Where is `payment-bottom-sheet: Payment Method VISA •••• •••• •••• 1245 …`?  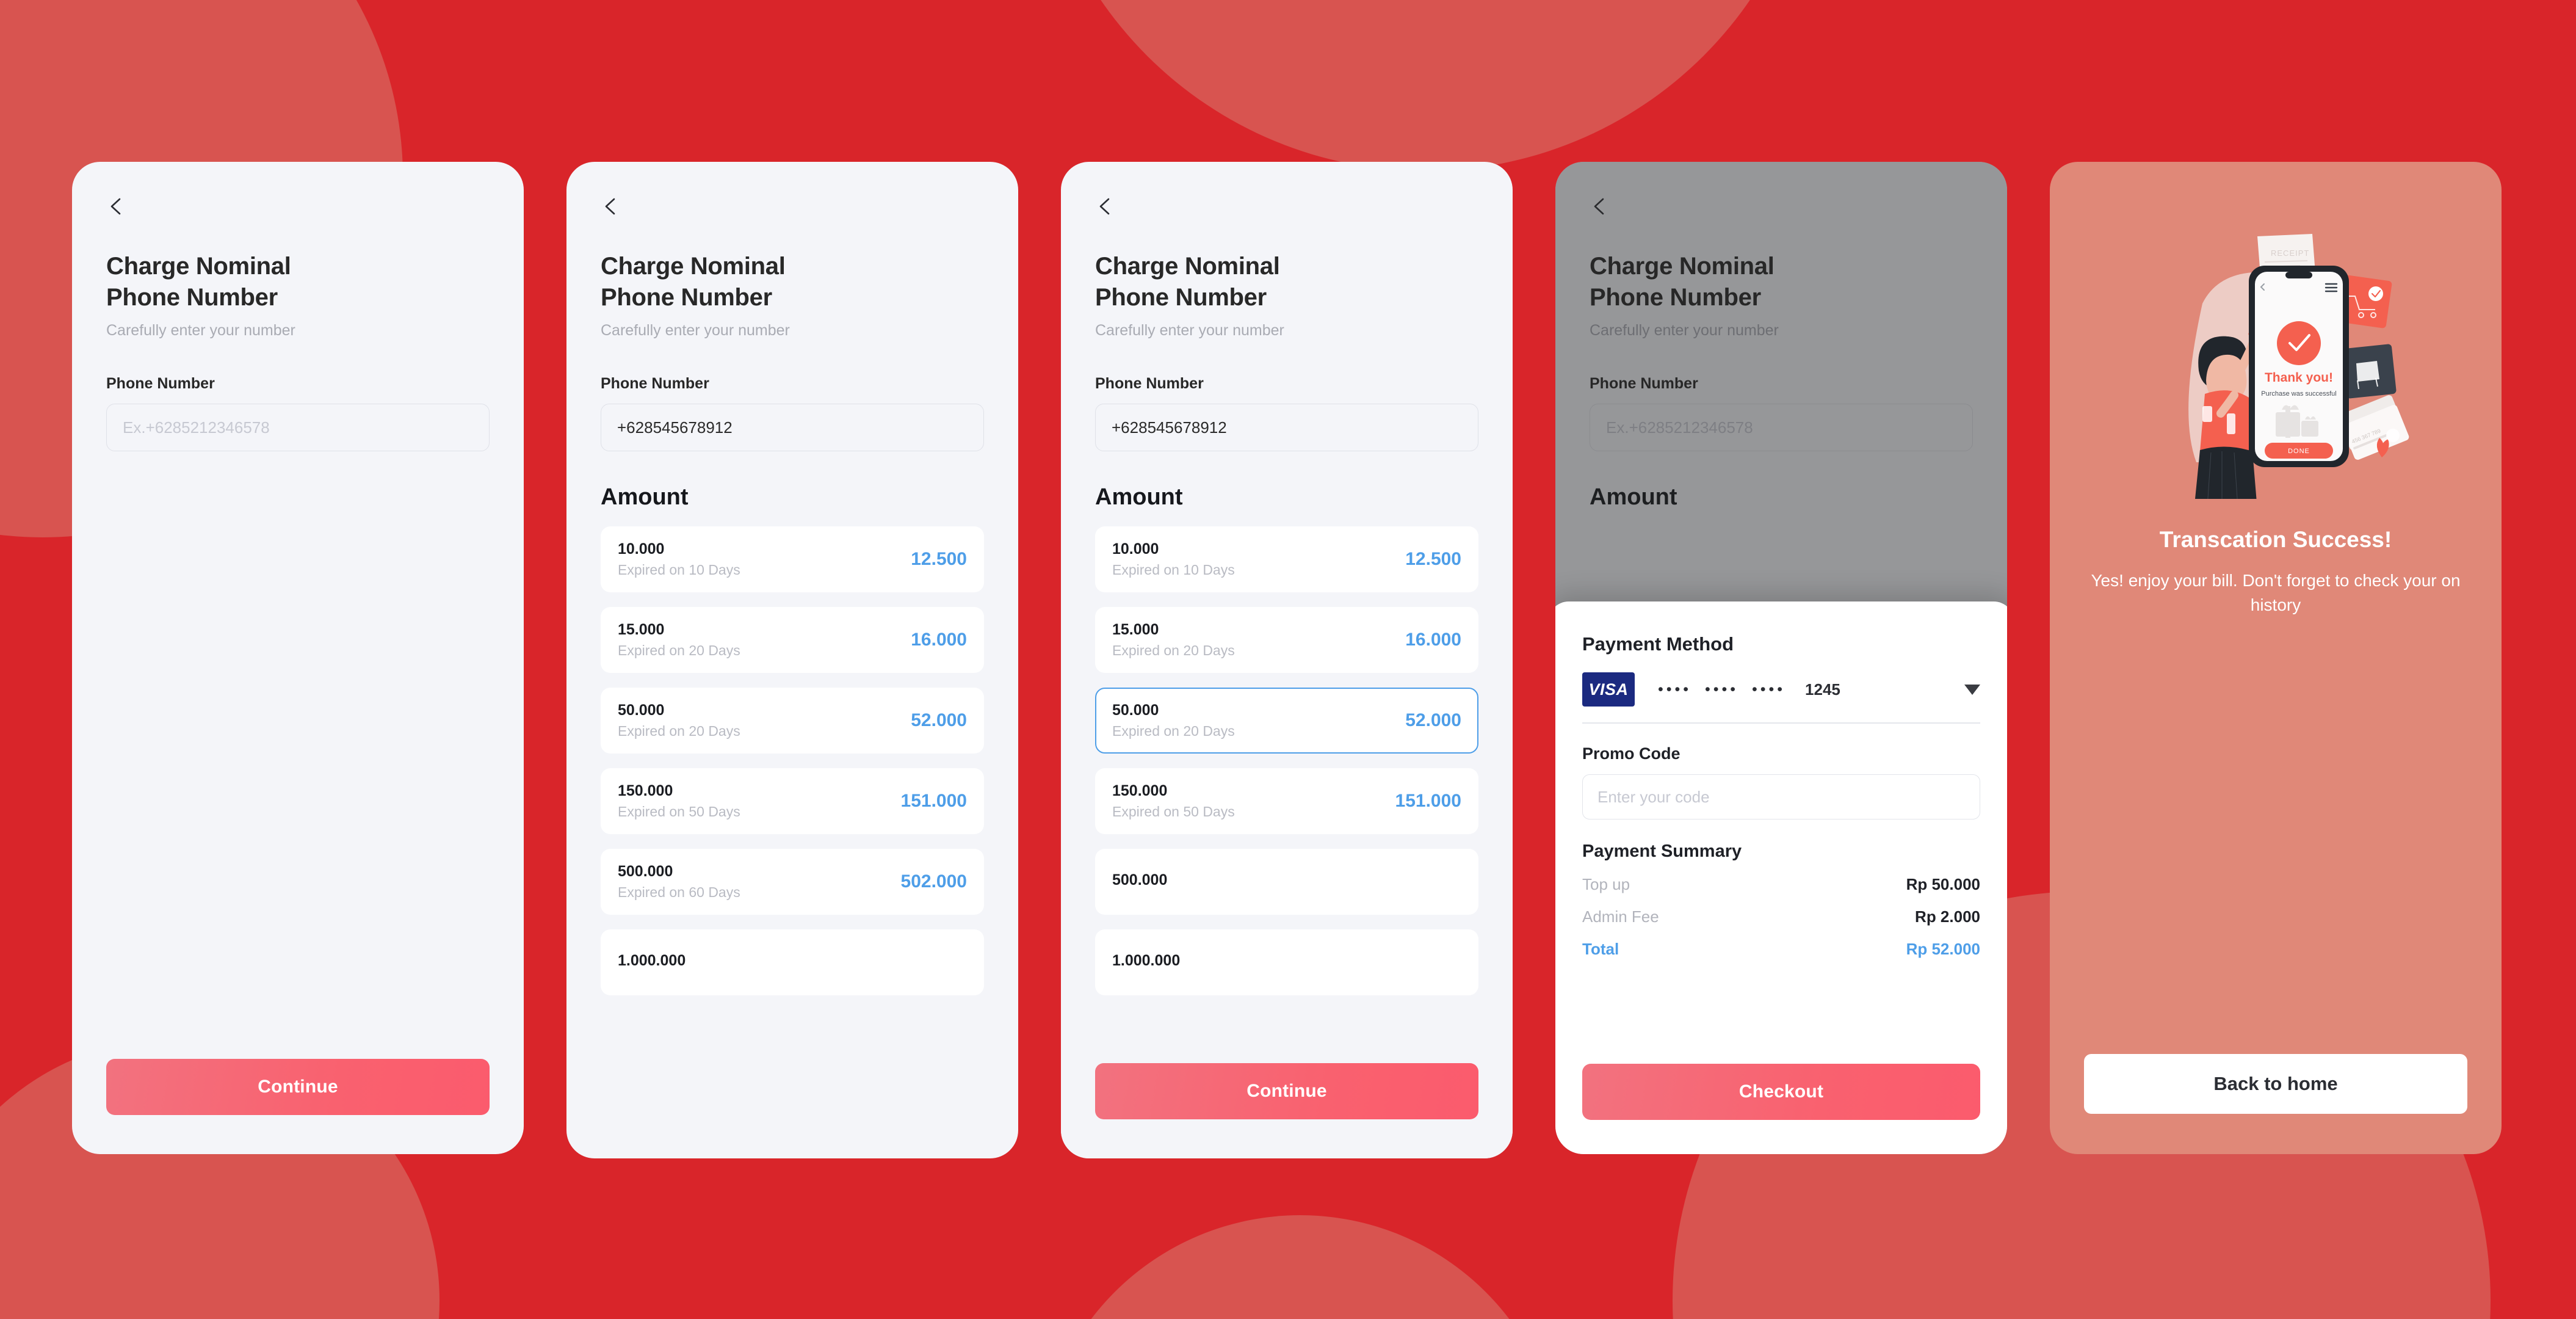
payment-bottom-sheet: Payment Method VISA •••• •••• •••• 1245 … is located at coordinates (1781, 877).